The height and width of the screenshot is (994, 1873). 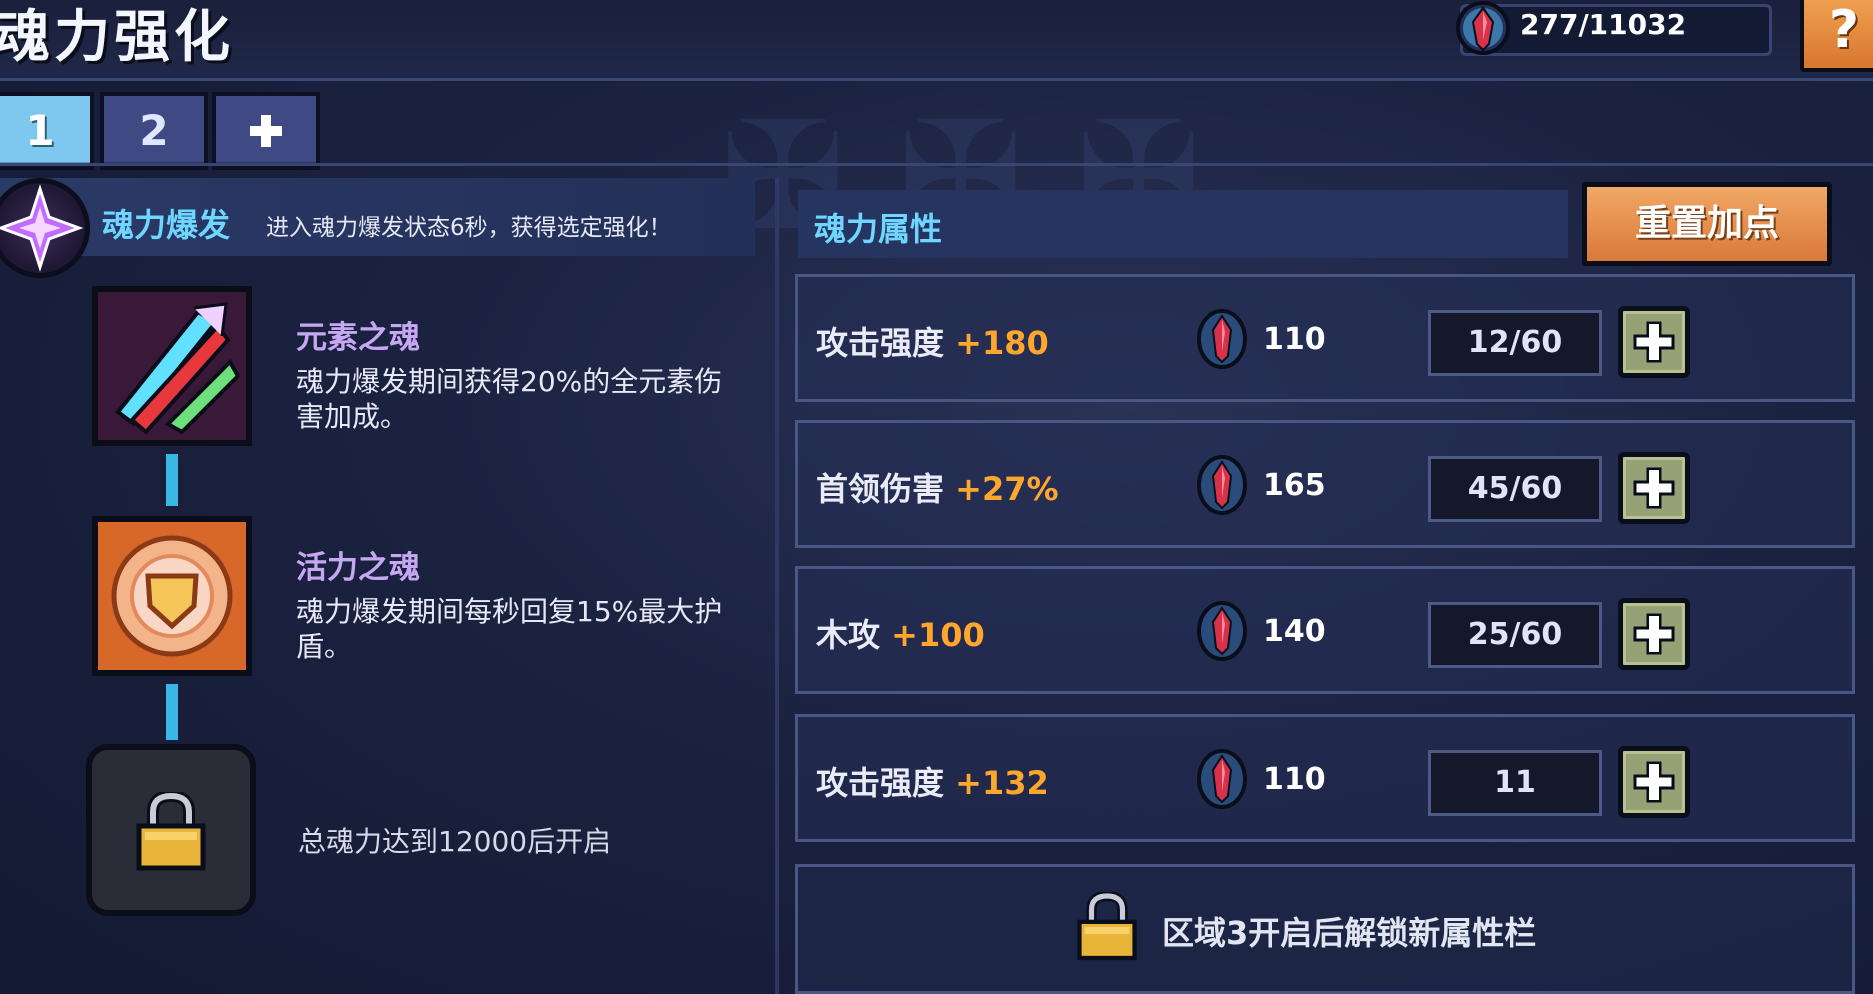 I want to click on skill-slot-vitality, so click(x=172, y=596).